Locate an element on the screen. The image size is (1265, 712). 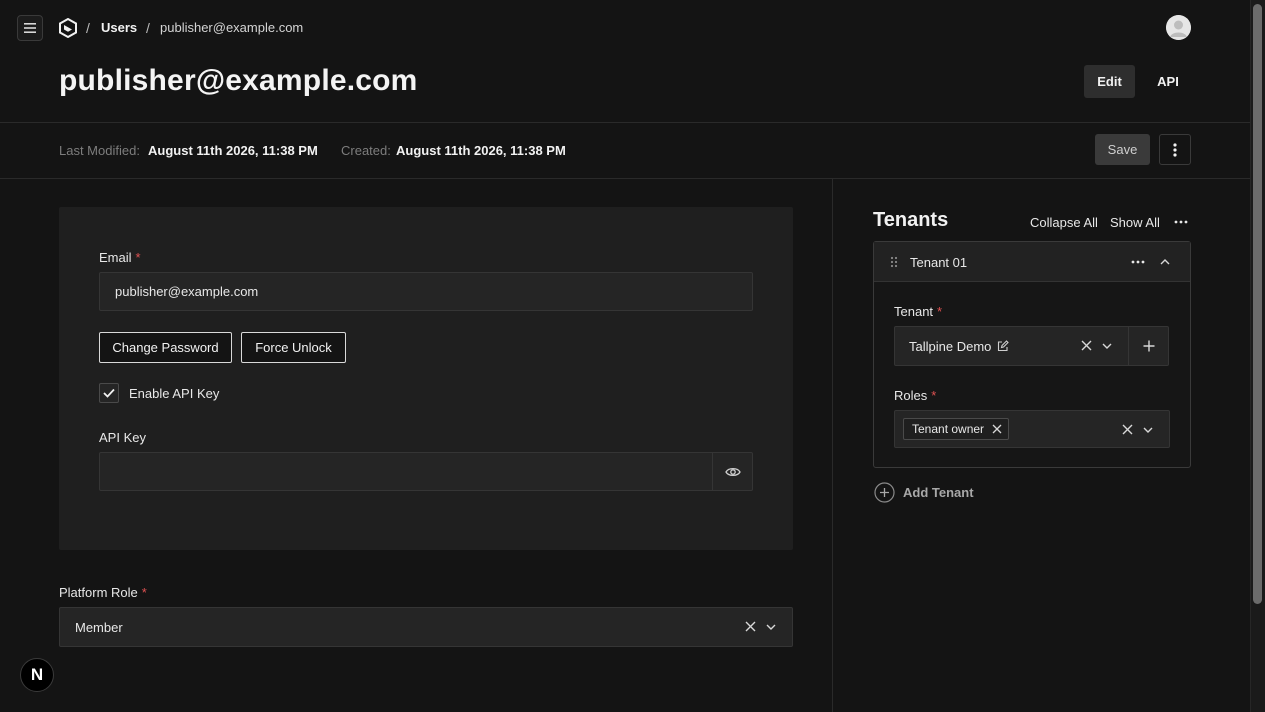
select-divider is located at coordinates (1128, 346).